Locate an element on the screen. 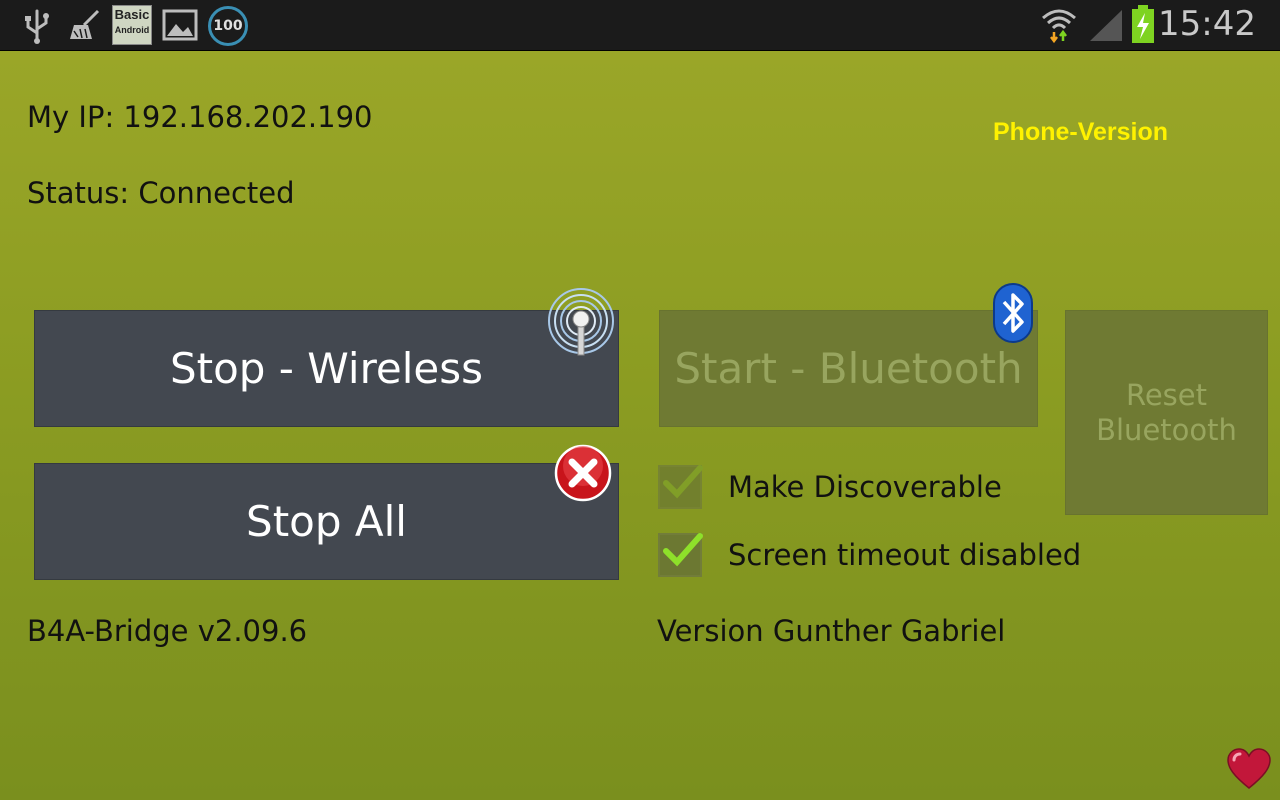  make-discoverable-checkbox-row: Make Discoverable is located at coordinates (830, 487).